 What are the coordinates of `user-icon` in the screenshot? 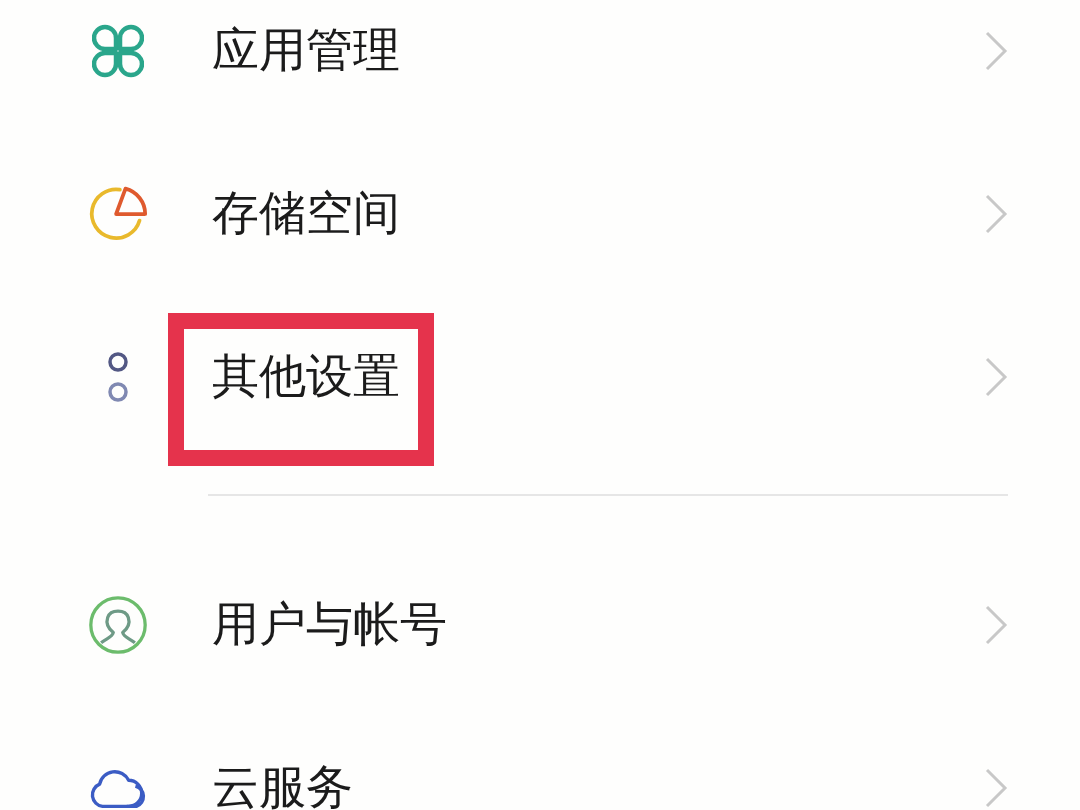 It's located at (118, 624).